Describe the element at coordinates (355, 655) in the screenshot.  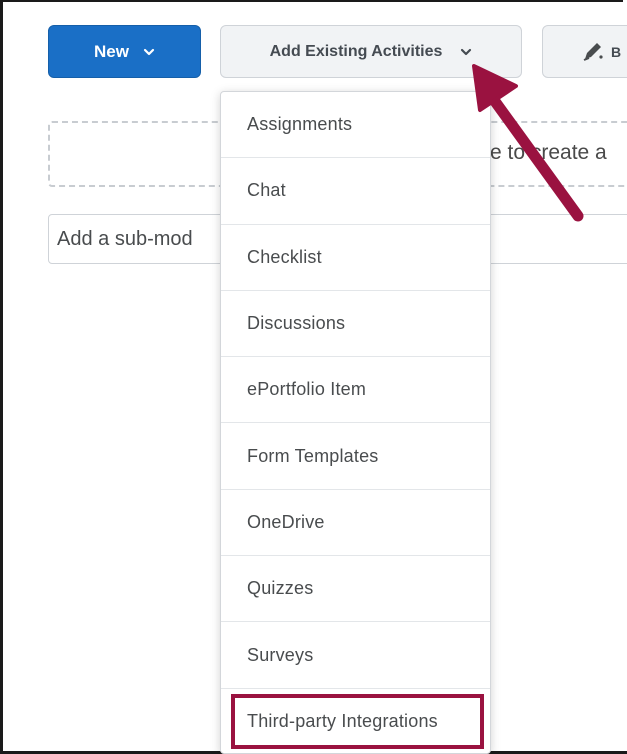
I see `menu-item-surveys: Surveys` at that location.